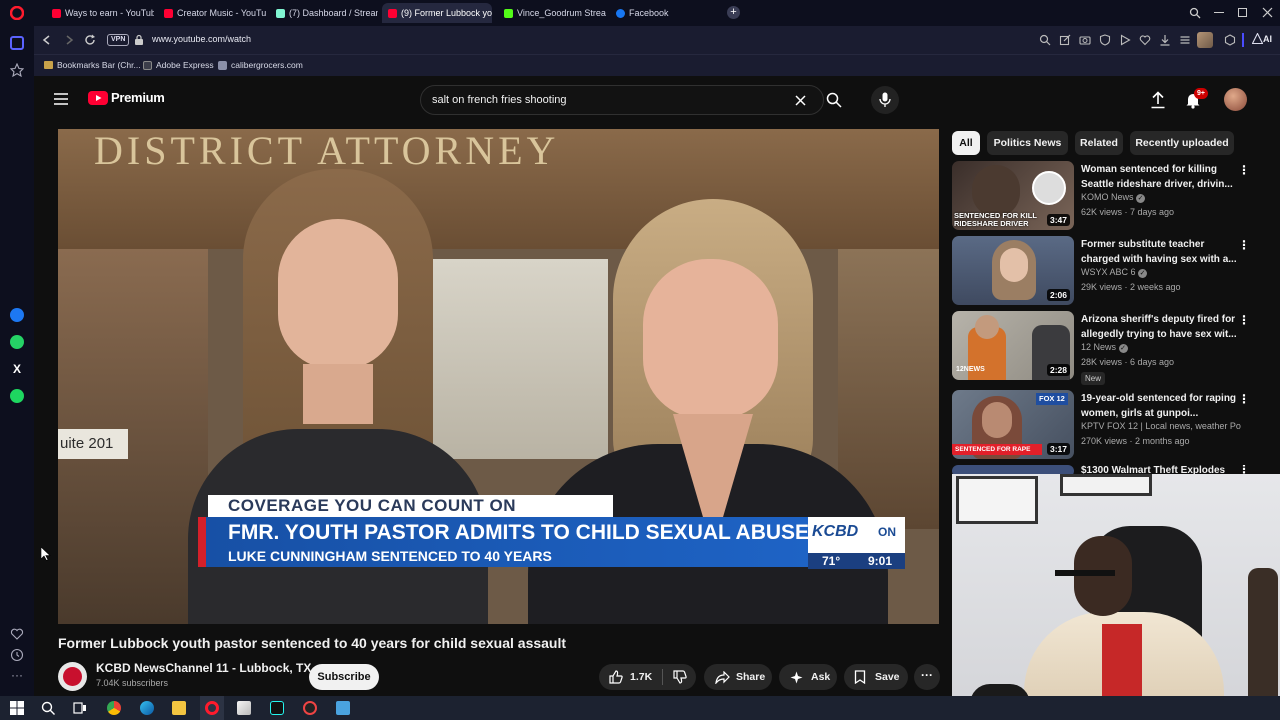 The width and height of the screenshot is (1280, 720). I want to click on edge-icon, so click(147, 708).